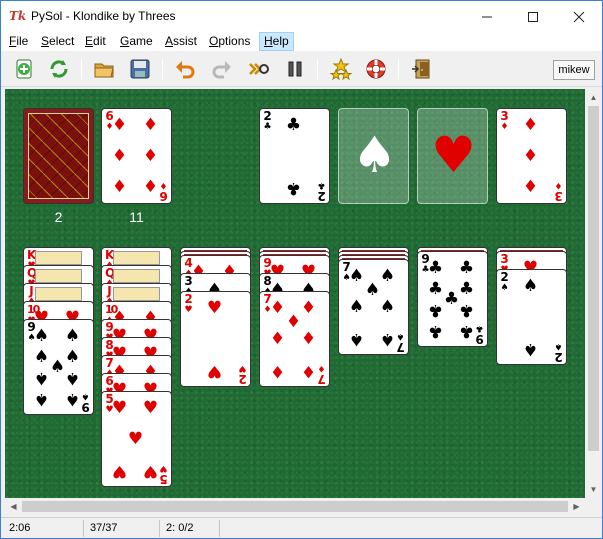 The image size is (603, 539). I want to click on card-7-diamond: 7 ♦ ♦ ♦ ♦ ♦ ♦ ♦ ♦ 7 ♦, so click(294, 339).